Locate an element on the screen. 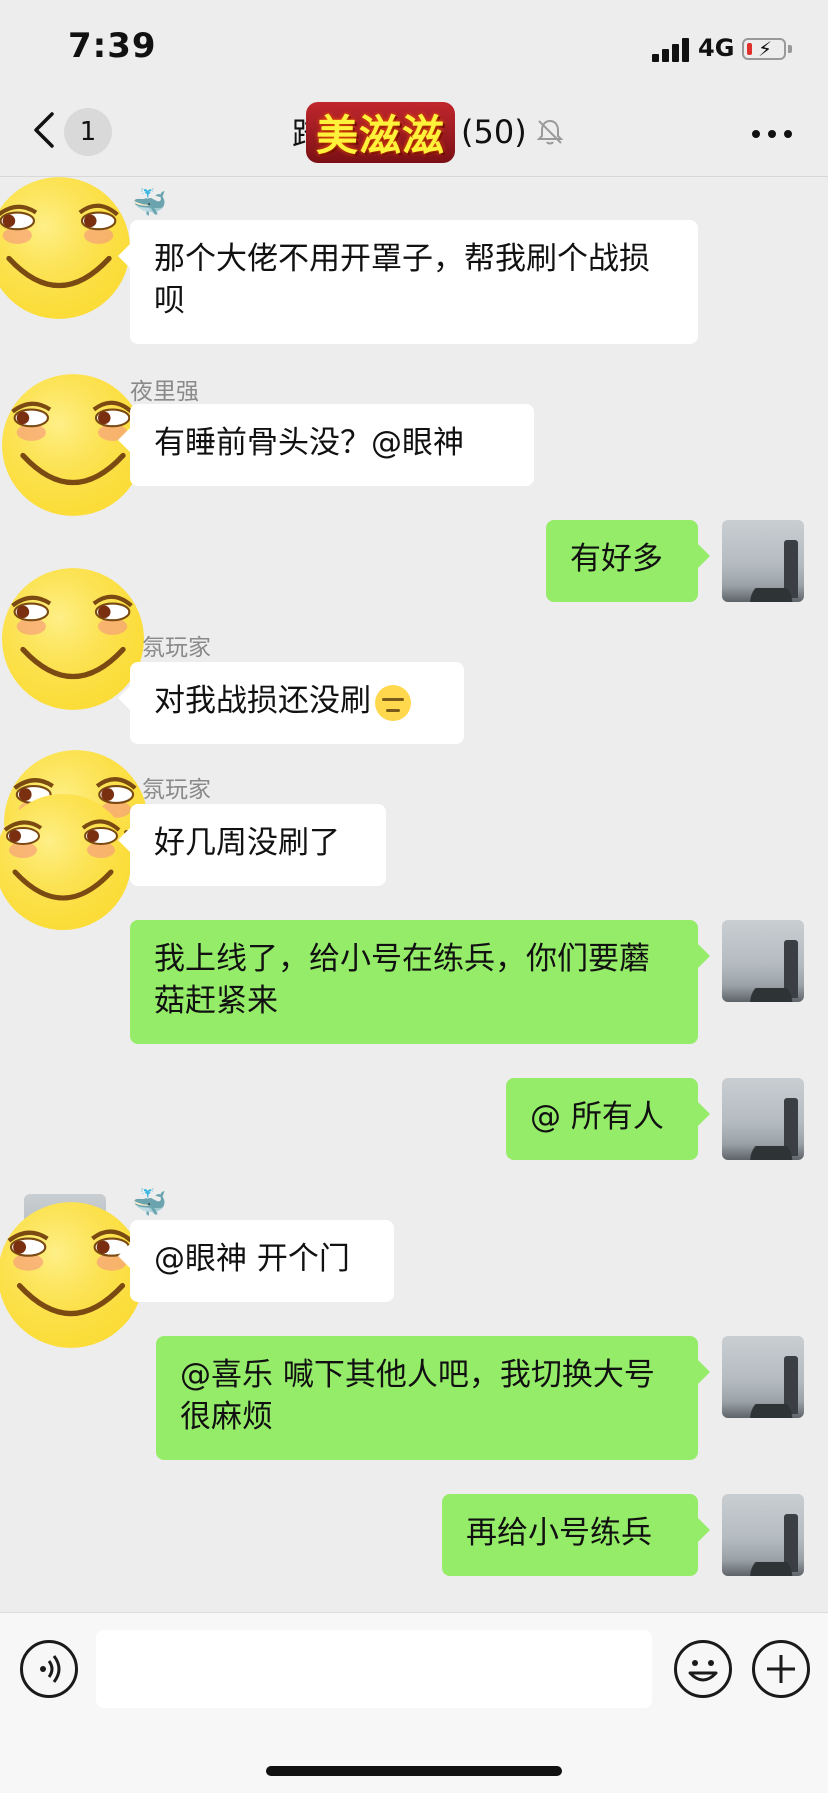 This screenshot has width=828, height=1793. message-bubble: @喜乐 喊下其他人吧，我切换大号很麻烦 is located at coordinates (433, 1398).